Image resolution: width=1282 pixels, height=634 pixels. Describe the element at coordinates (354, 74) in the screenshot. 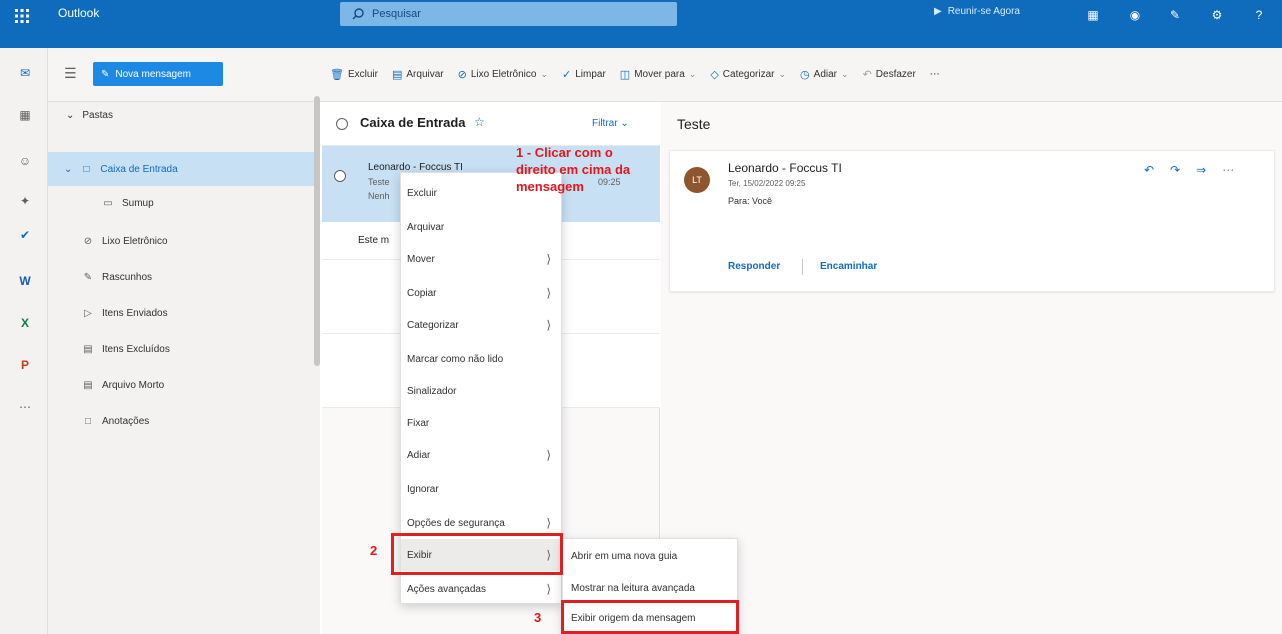

I see `delete-button: 🗑 Excluir` at that location.